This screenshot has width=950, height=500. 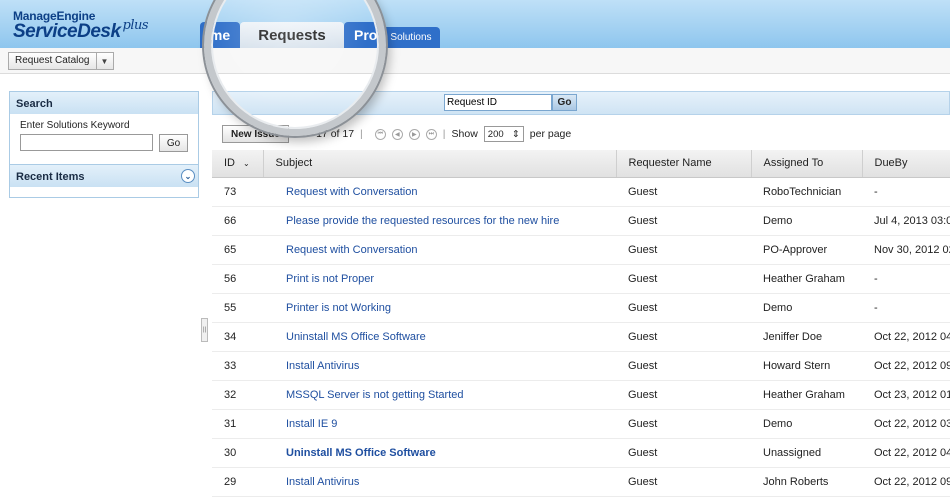 What do you see at coordinates (188, 176) in the screenshot?
I see `collapse-icon: ⌄` at bounding box center [188, 176].